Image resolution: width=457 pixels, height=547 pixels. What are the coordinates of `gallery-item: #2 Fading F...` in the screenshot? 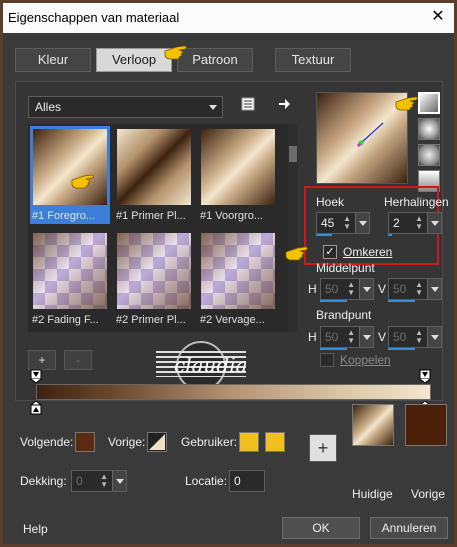 It's located at (70, 279).